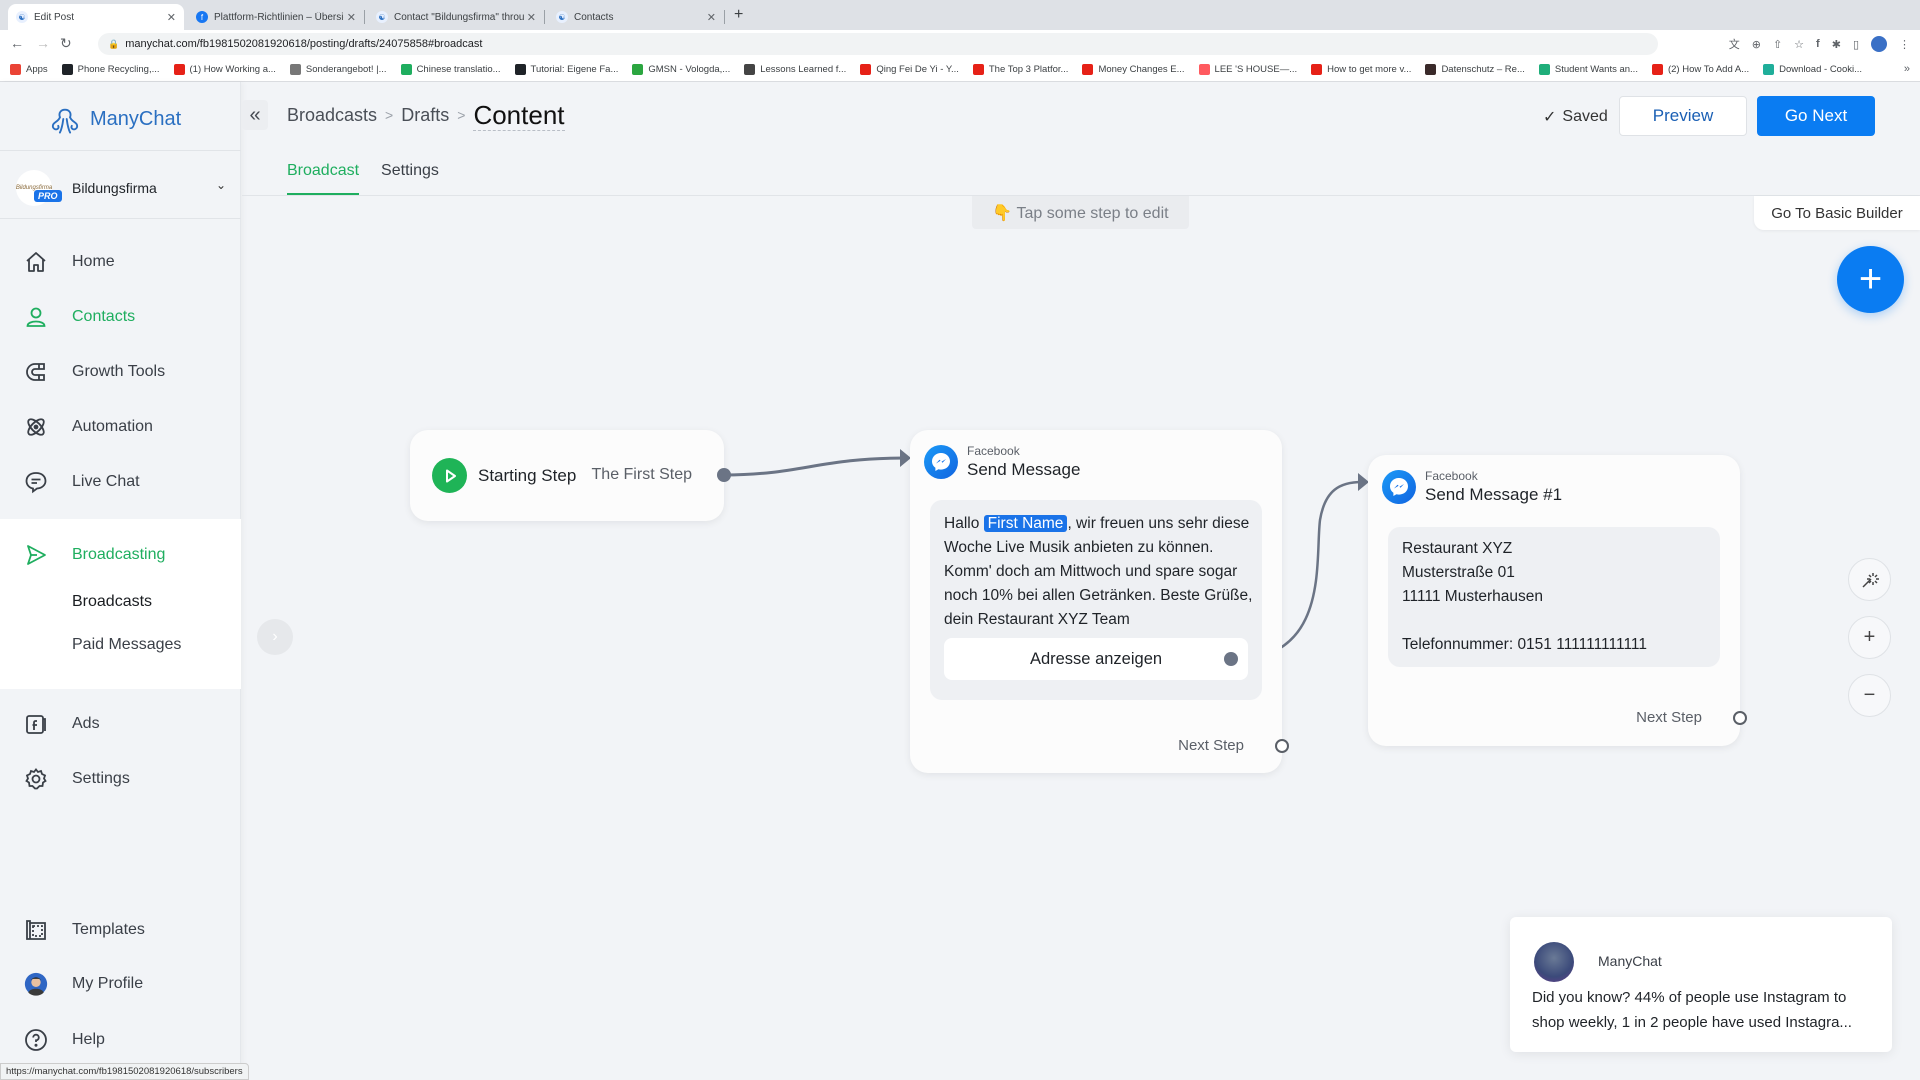 This screenshot has height=1080, width=1920. What do you see at coordinates (120, 482) in the screenshot?
I see `sidebar-item-live-chat: Live Chat` at bounding box center [120, 482].